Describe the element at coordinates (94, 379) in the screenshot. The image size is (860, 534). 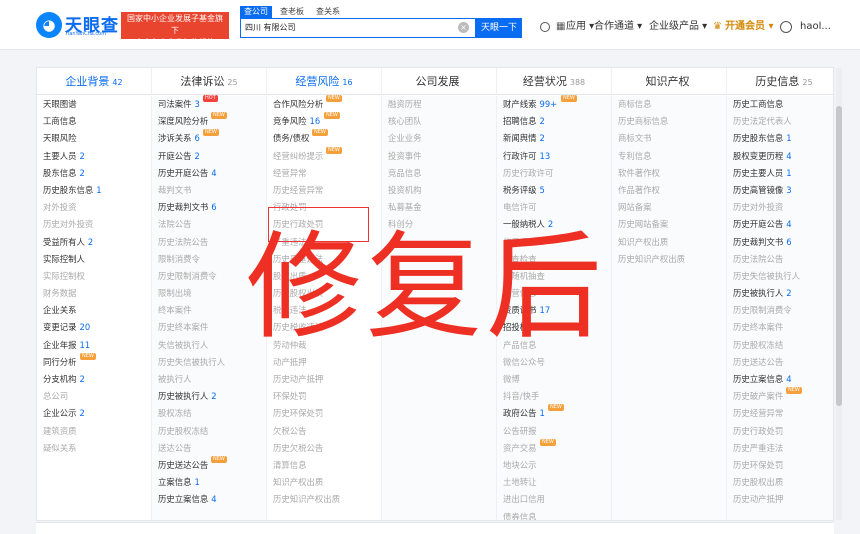
I see `feature-item: 分支机构 2` at that location.